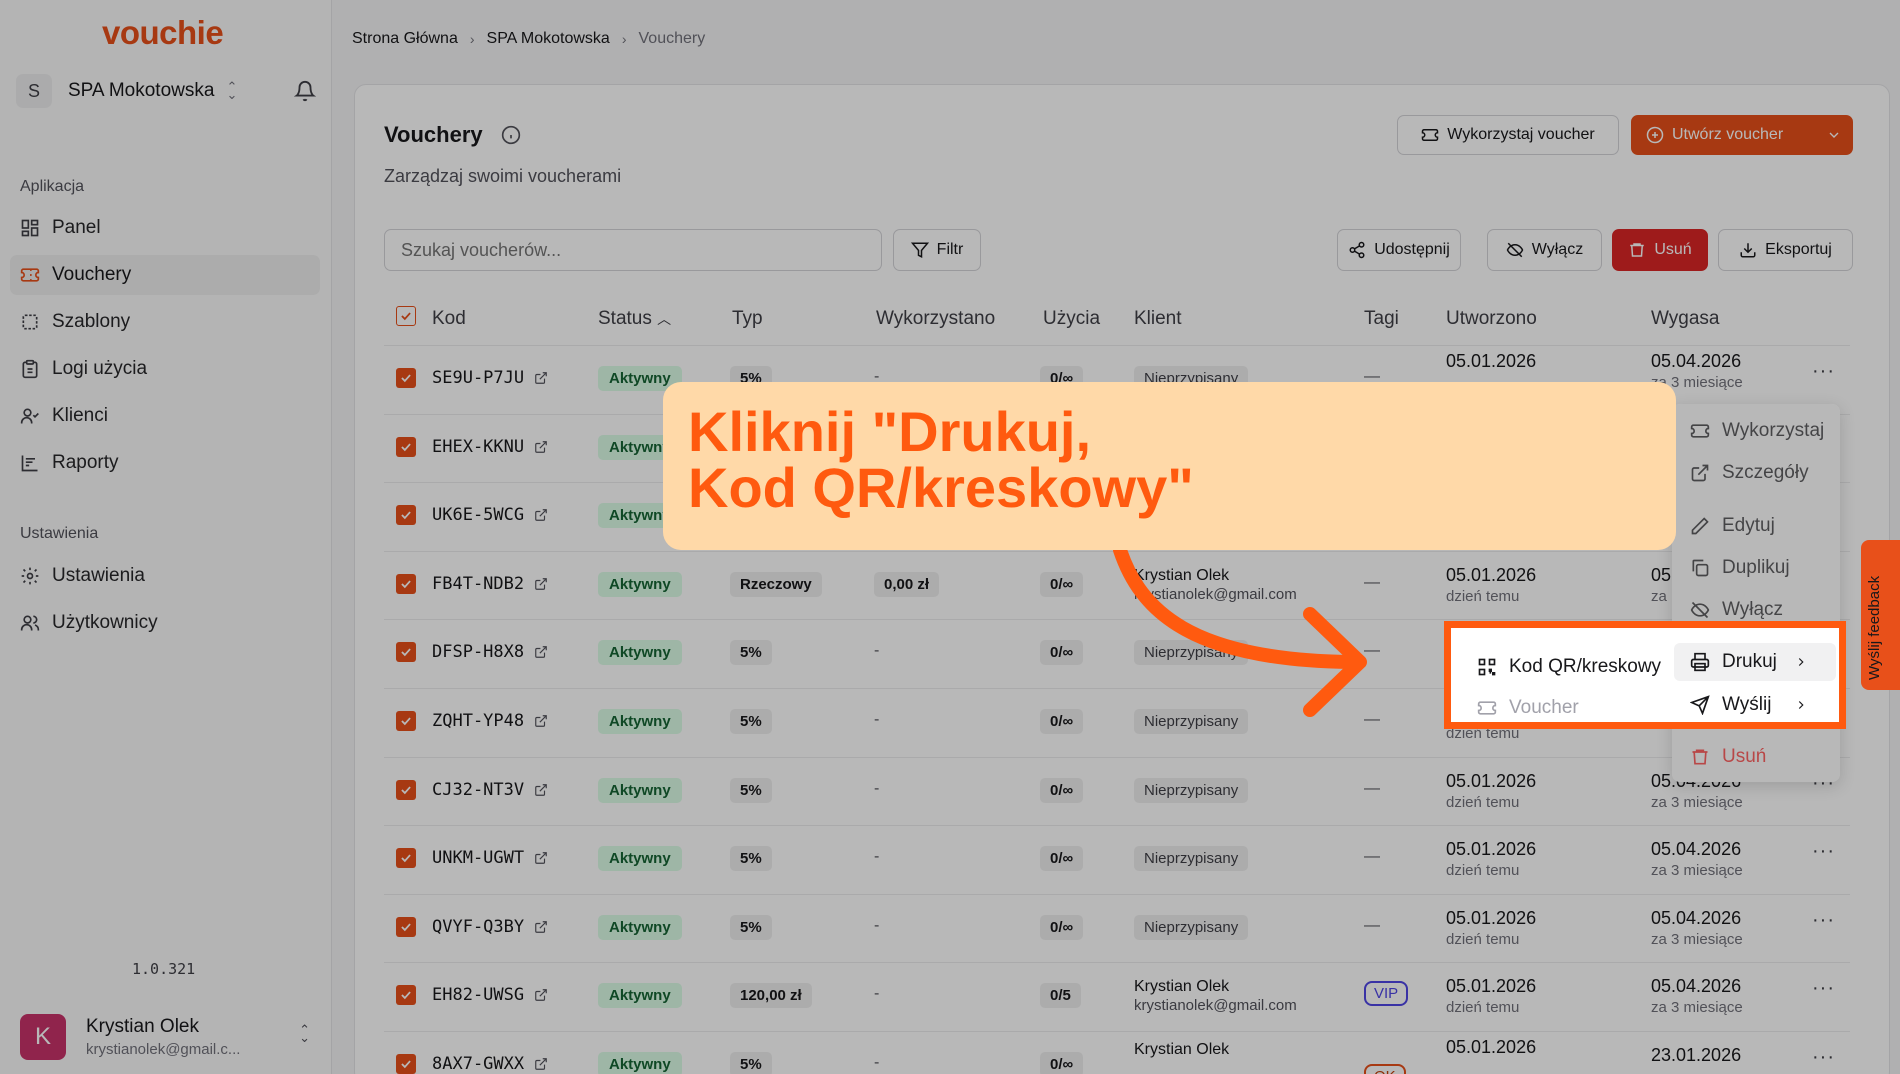  I want to click on copy-icon, so click(1700, 568).